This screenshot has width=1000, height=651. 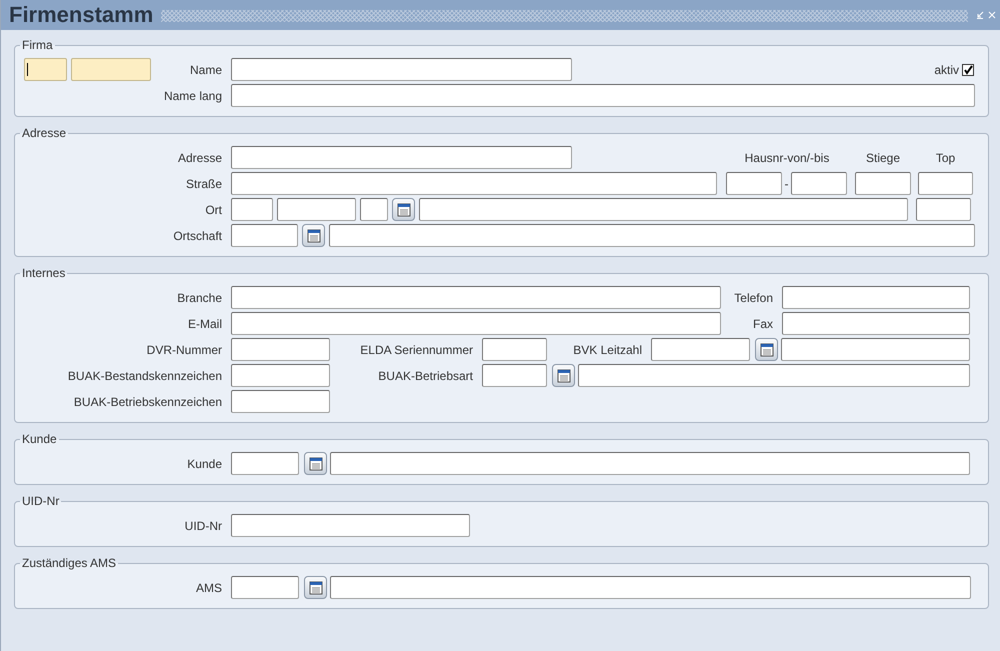 I want to click on field-label: UID-Nr, so click(x=203, y=525).